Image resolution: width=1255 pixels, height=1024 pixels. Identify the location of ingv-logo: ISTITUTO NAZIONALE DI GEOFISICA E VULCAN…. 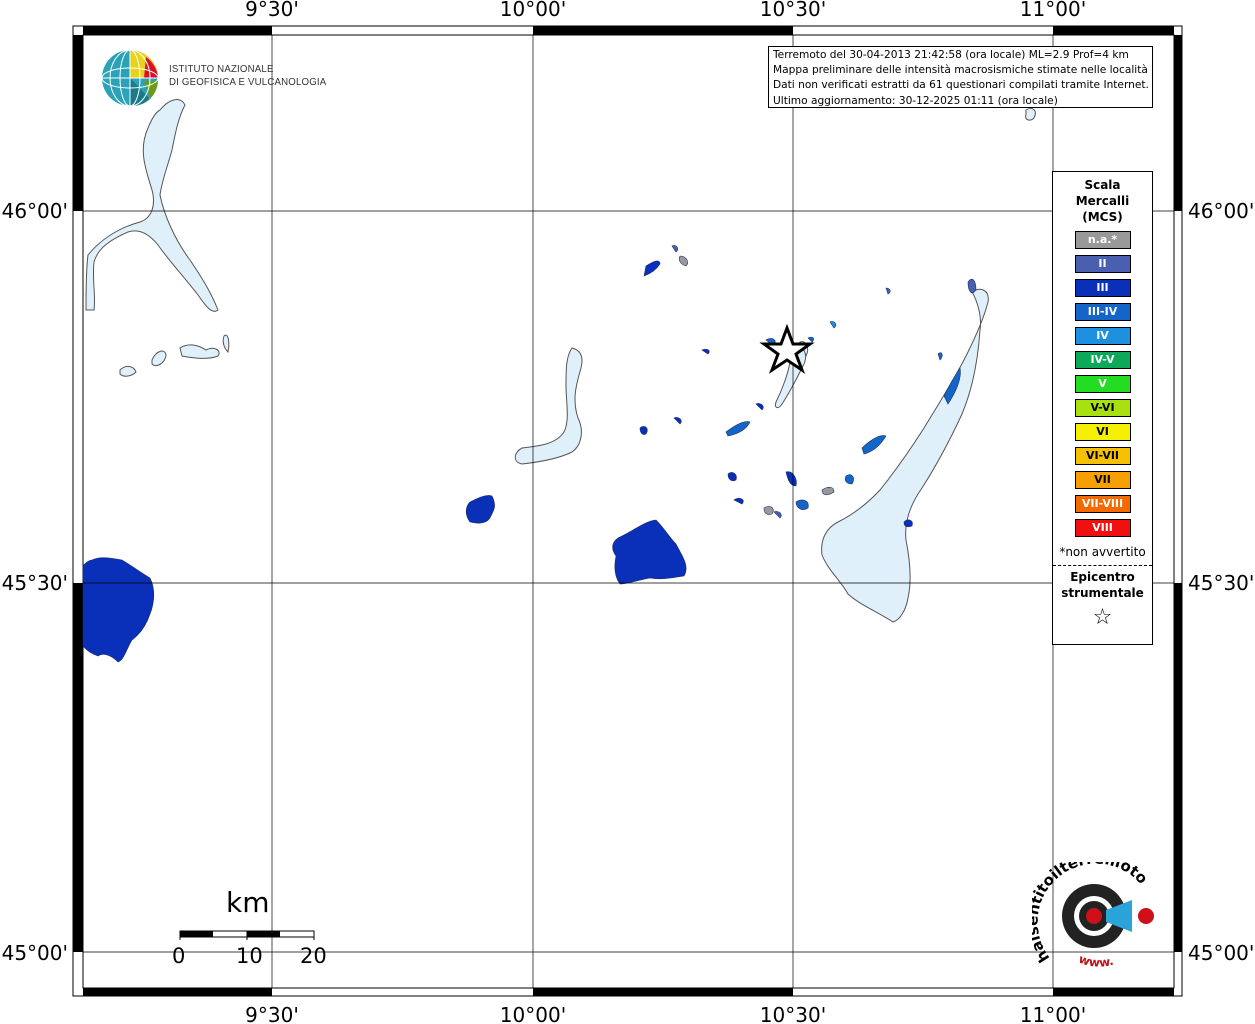
(215, 78).